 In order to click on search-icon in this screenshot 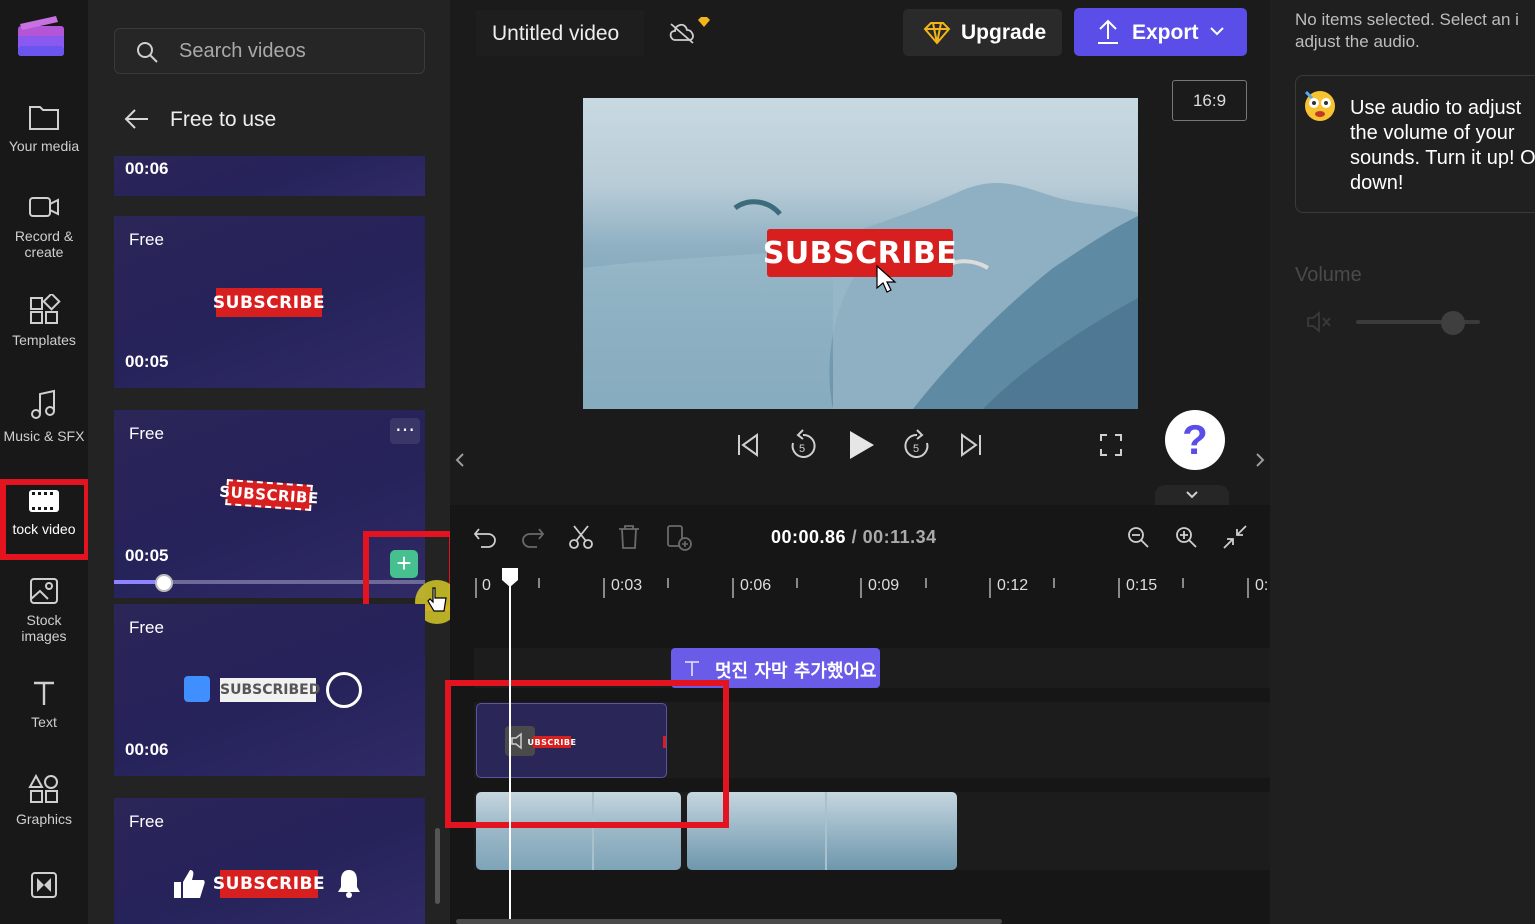, I will do `click(147, 52)`.